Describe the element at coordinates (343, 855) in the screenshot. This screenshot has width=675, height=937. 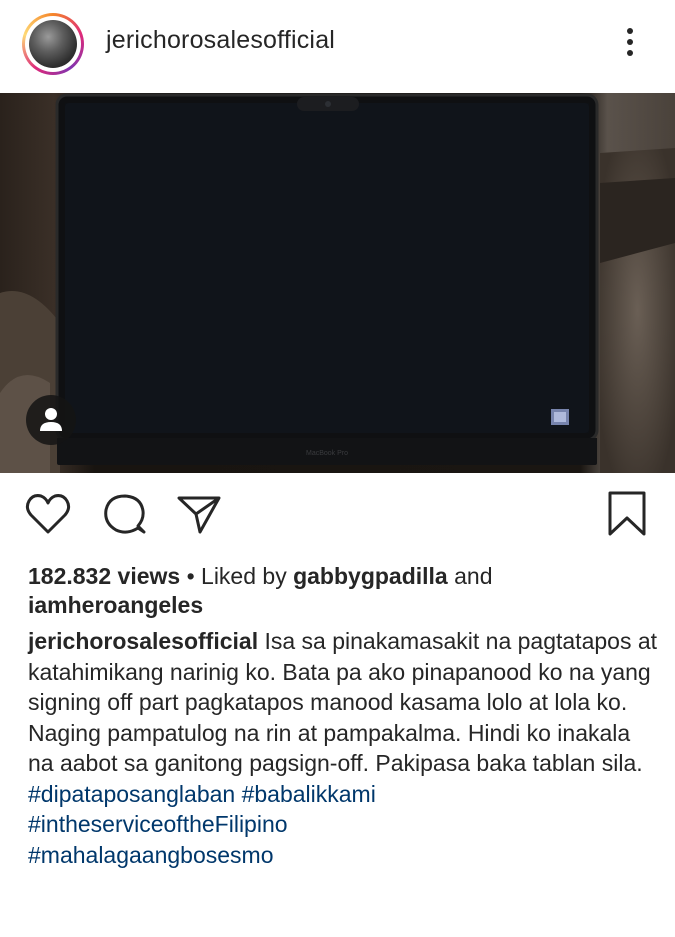
I see `hashtag-line: #mahalagaangbosesmo` at that location.